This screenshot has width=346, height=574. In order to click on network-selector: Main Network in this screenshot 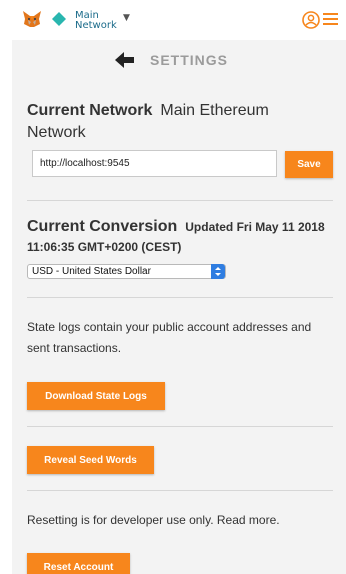, I will do `click(96, 21)`.